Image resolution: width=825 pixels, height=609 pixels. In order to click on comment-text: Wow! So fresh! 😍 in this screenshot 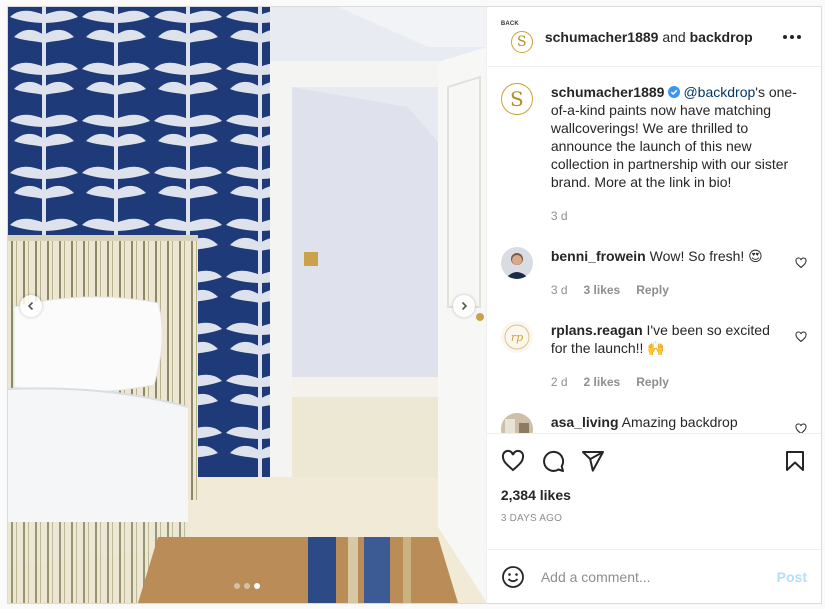, I will do `click(706, 256)`.